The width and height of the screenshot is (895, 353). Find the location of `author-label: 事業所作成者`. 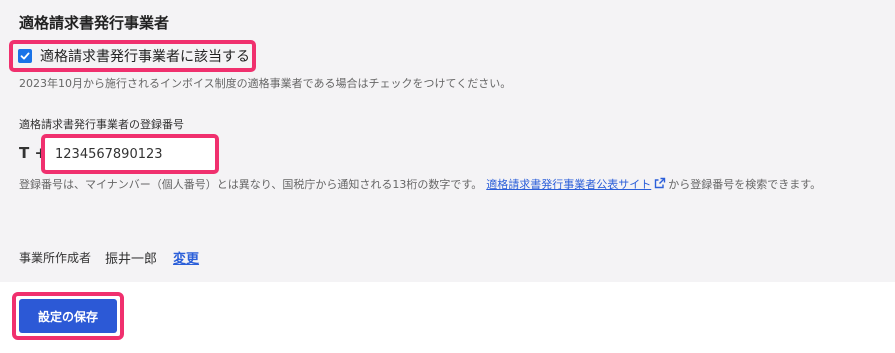

author-label: 事業所作成者 is located at coordinates (55, 258).